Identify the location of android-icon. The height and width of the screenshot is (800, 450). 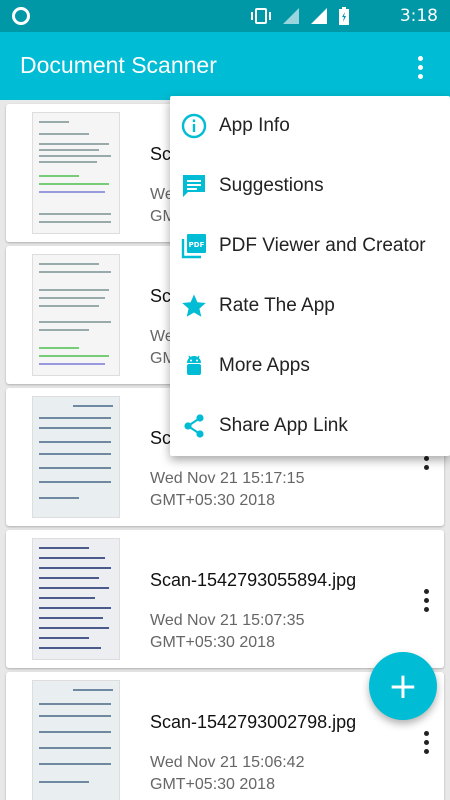
(194, 366).